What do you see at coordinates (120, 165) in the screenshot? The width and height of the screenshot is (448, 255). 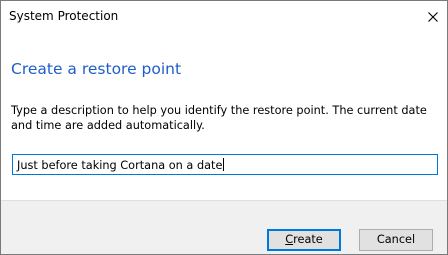 I see `input-text: Just before taking Cortana on a date` at bounding box center [120, 165].